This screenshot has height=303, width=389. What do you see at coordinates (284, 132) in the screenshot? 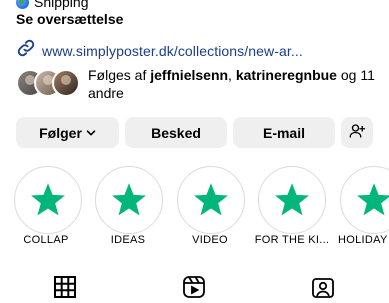
I see `email-button: E-mail` at bounding box center [284, 132].